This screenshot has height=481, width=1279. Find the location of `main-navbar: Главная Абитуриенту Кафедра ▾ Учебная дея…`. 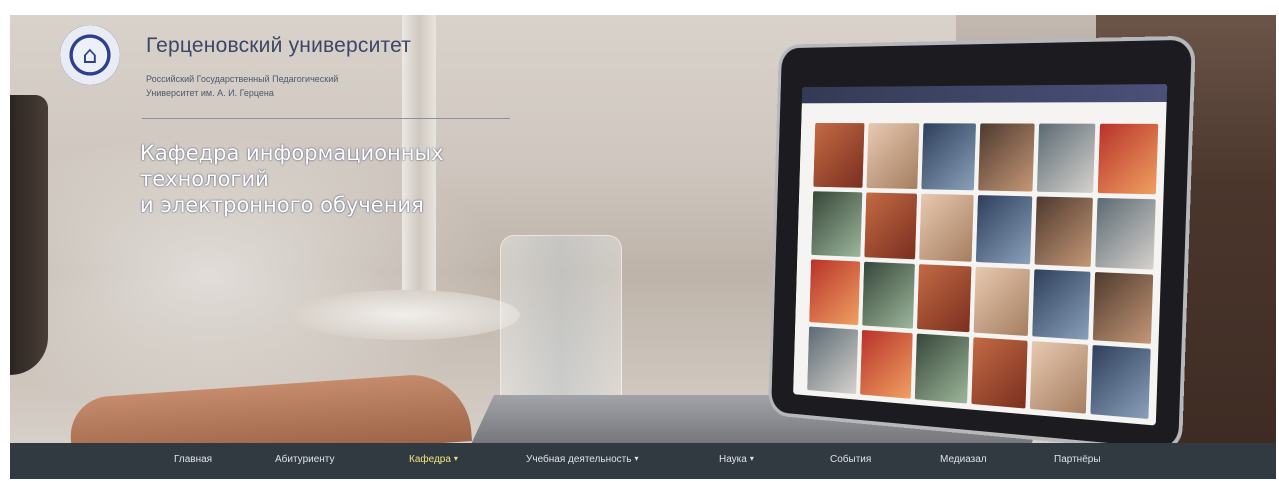

main-navbar: Главная Абитуриенту Кафедра ▾ Учебная дея… is located at coordinates (643, 461).